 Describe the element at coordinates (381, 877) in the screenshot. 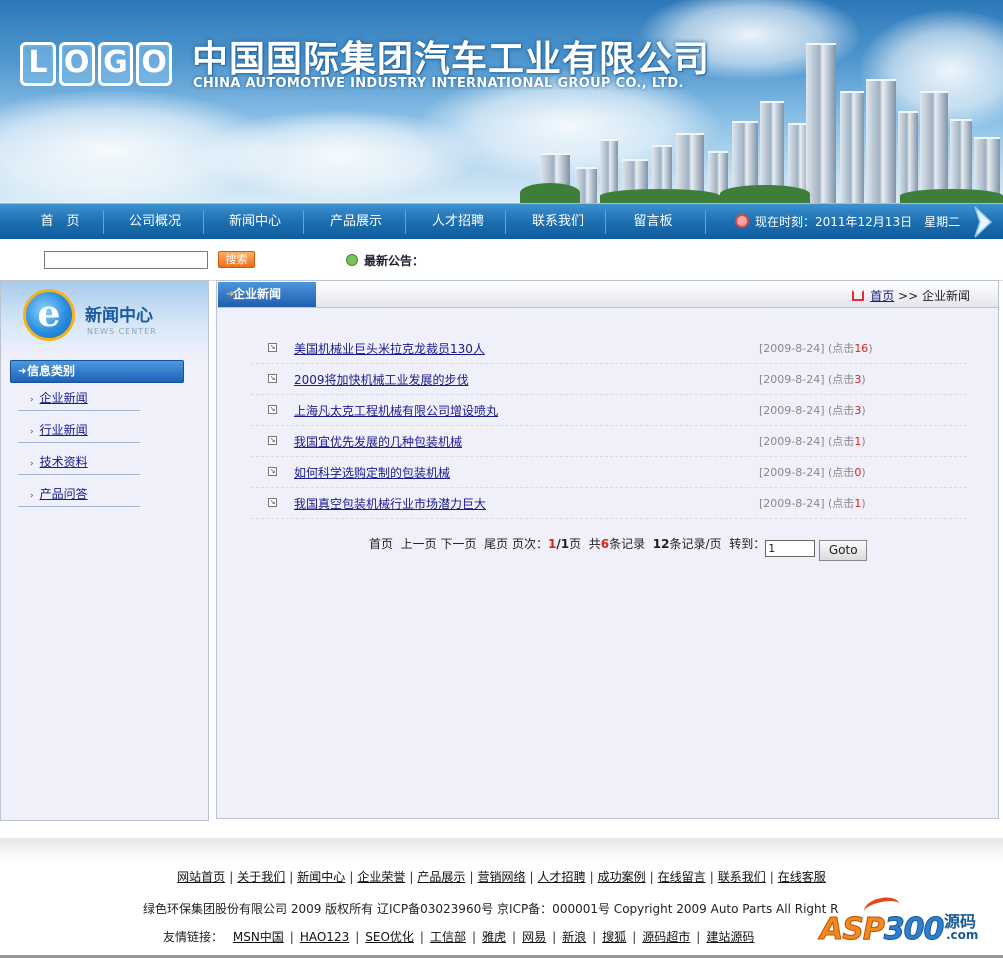

I see `footer-link: 企业荣誉` at that location.